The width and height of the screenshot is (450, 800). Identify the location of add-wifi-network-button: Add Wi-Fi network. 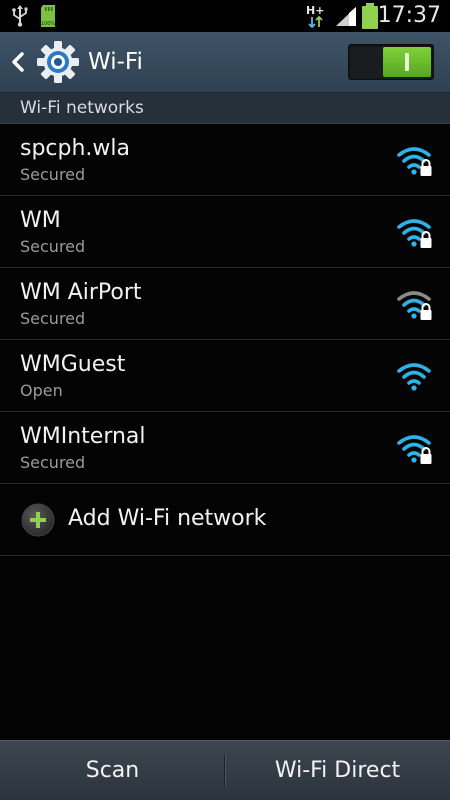
(225, 520).